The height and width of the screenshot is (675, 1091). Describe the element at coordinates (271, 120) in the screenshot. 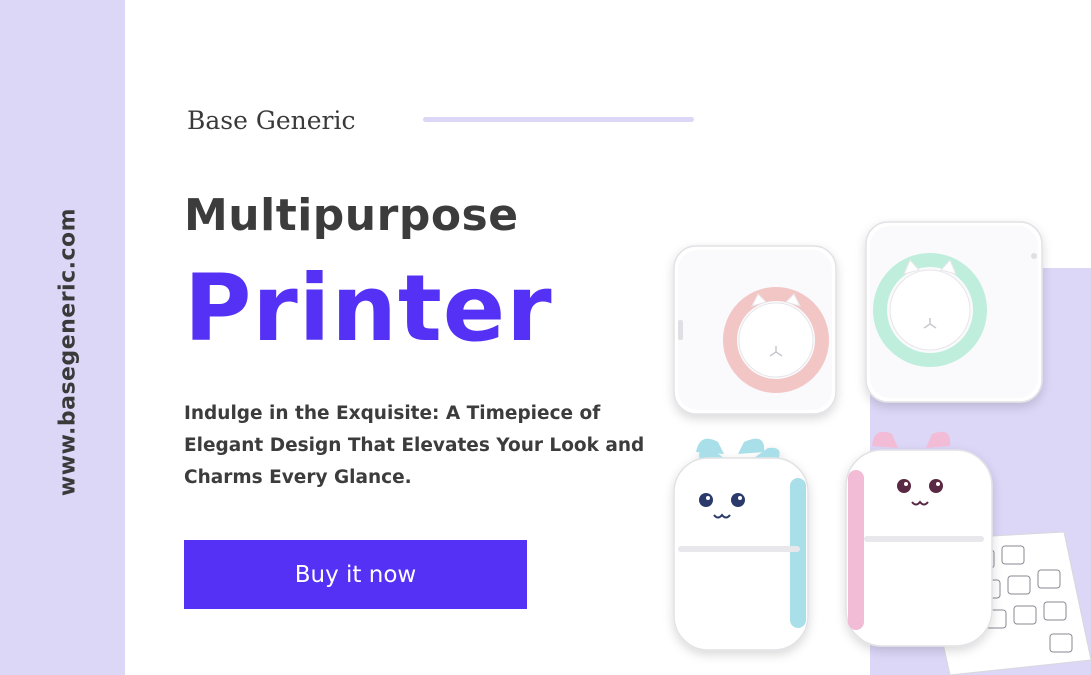

I see `brand-name: Base Generic` at that location.